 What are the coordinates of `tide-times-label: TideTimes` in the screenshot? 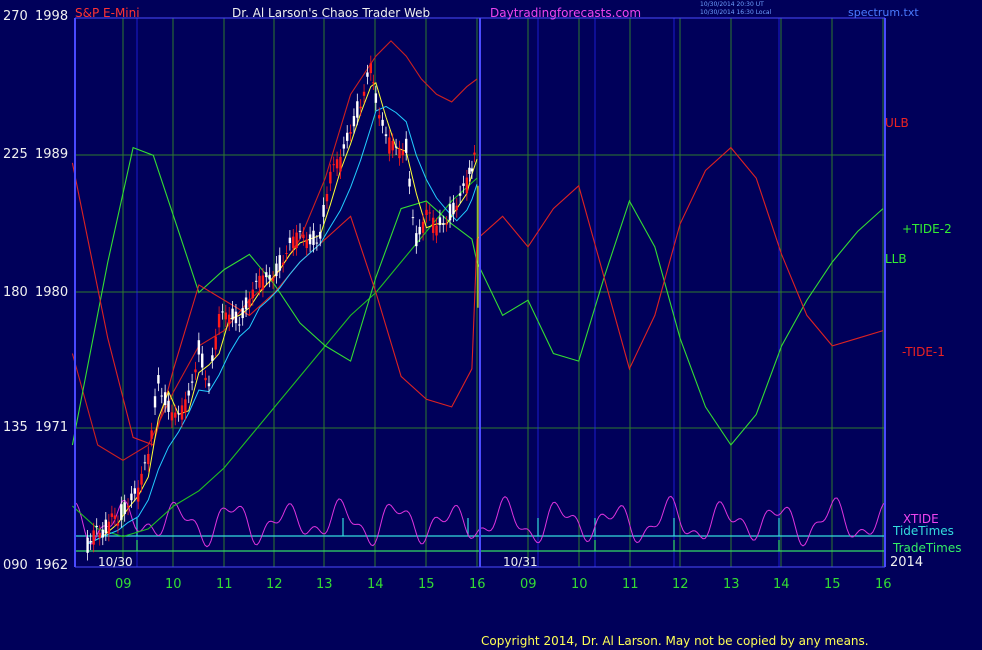 It's located at (923, 531).